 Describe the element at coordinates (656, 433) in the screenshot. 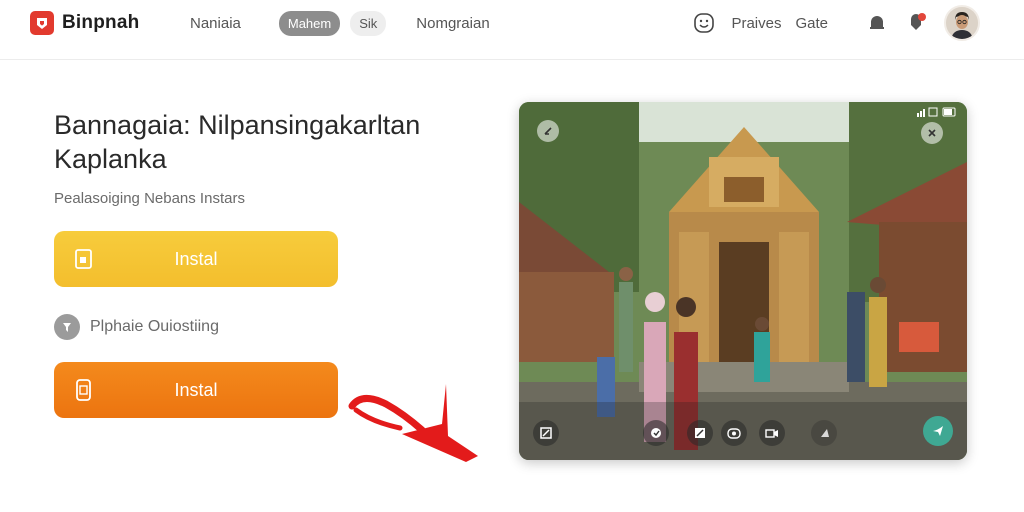

I see `stamp-icon` at that location.